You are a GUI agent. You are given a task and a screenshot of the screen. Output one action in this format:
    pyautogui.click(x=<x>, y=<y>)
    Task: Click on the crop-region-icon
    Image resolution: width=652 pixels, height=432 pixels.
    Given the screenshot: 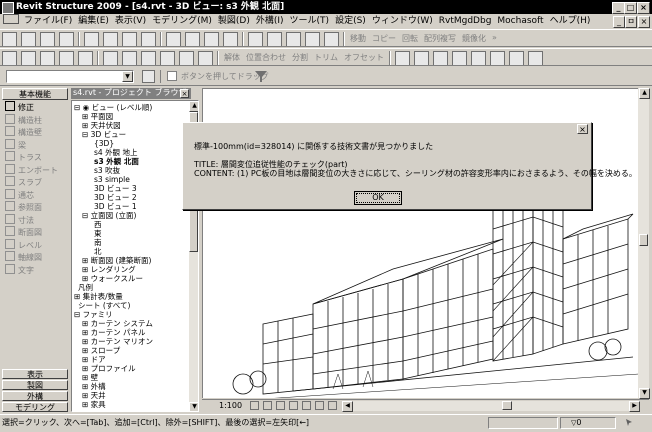 What is the action you would take?
    pyautogui.click(x=306, y=405)
    